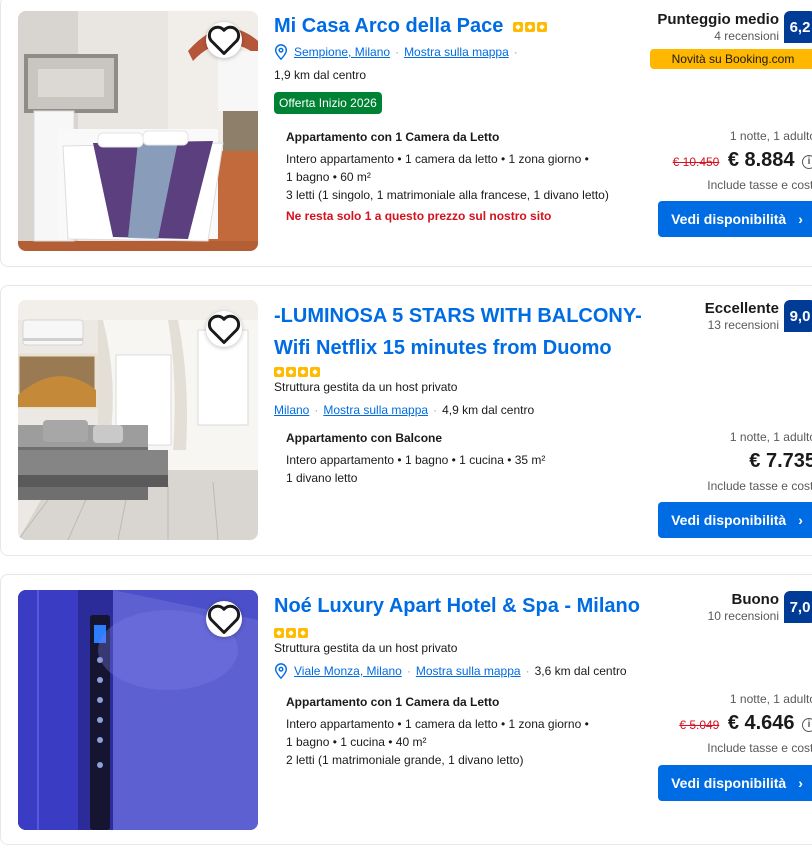 The width and height of the screenshot is (812, 845). I want to click on location-link: Milano, so click(291, 410).